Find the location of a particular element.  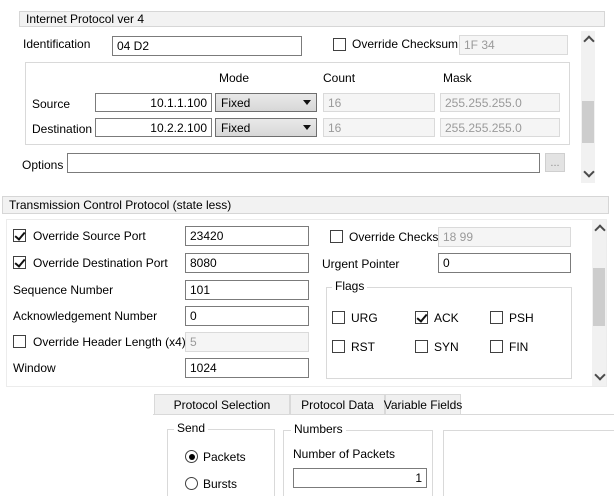

source-address-value: 10.1.1.100 is located at coordinates (178, 102).